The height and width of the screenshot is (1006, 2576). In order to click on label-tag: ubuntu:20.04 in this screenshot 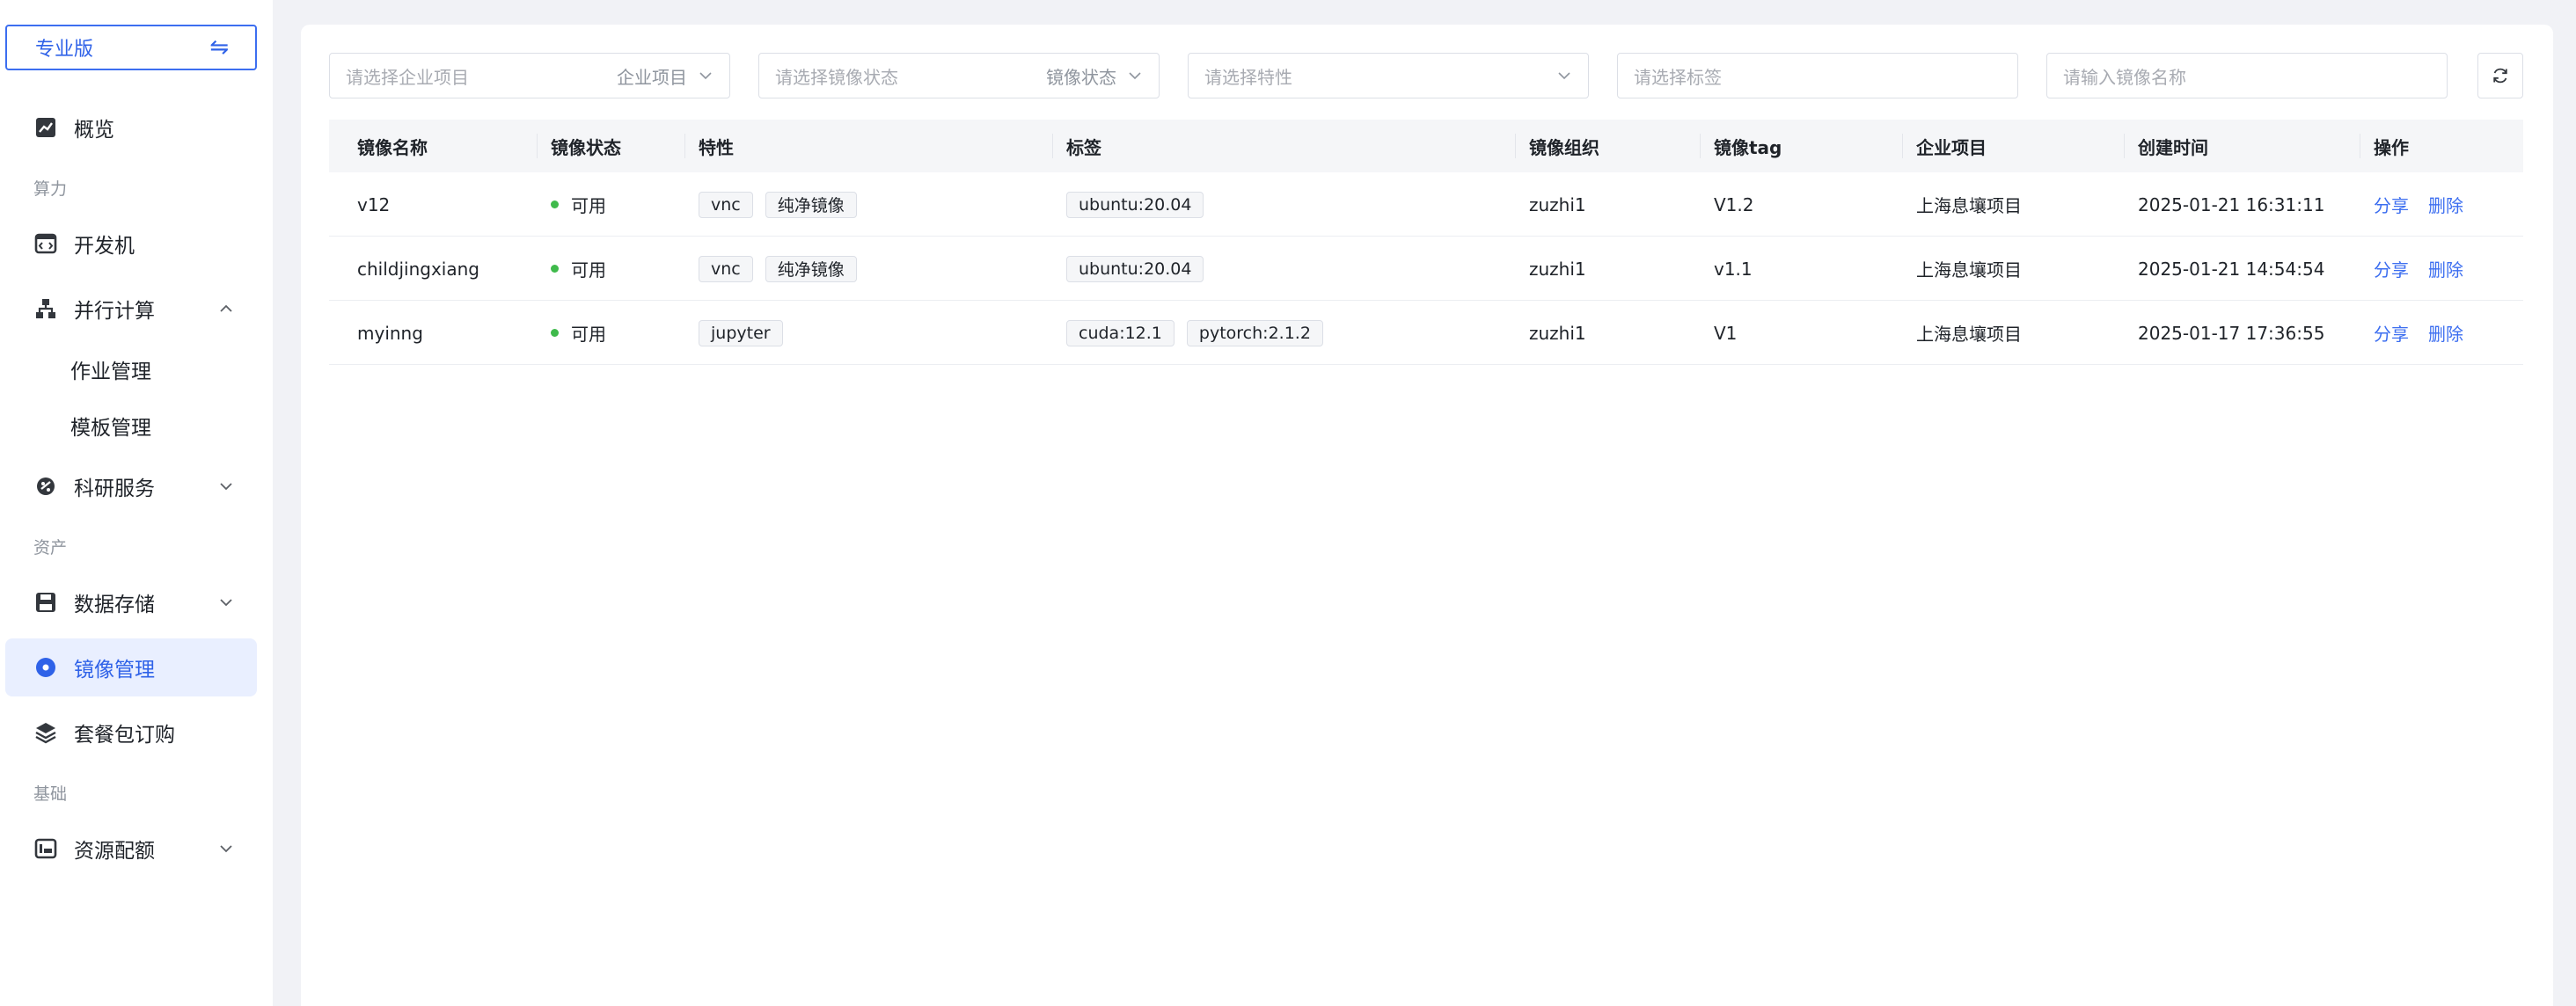, I will do `click(1135, 268)`.